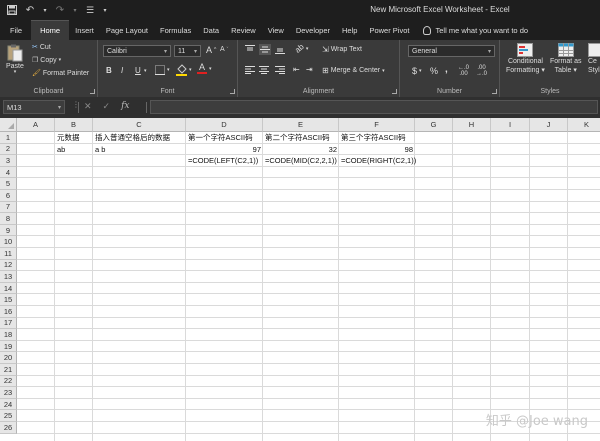 The height and width of the screenshot is (441, 600). Describe the element at coordinates (84, 30) in the screenshot. I see `tab-insert: Insert` at that location.